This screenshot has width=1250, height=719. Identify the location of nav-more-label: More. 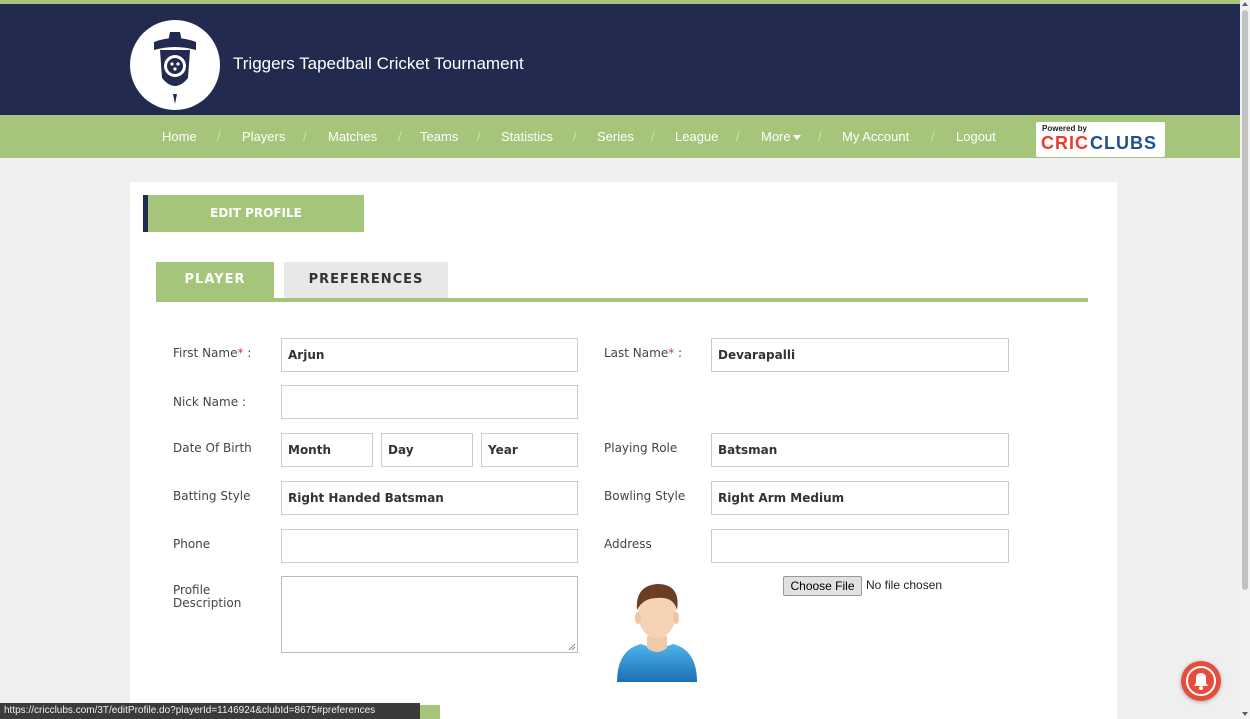
(776, 136).